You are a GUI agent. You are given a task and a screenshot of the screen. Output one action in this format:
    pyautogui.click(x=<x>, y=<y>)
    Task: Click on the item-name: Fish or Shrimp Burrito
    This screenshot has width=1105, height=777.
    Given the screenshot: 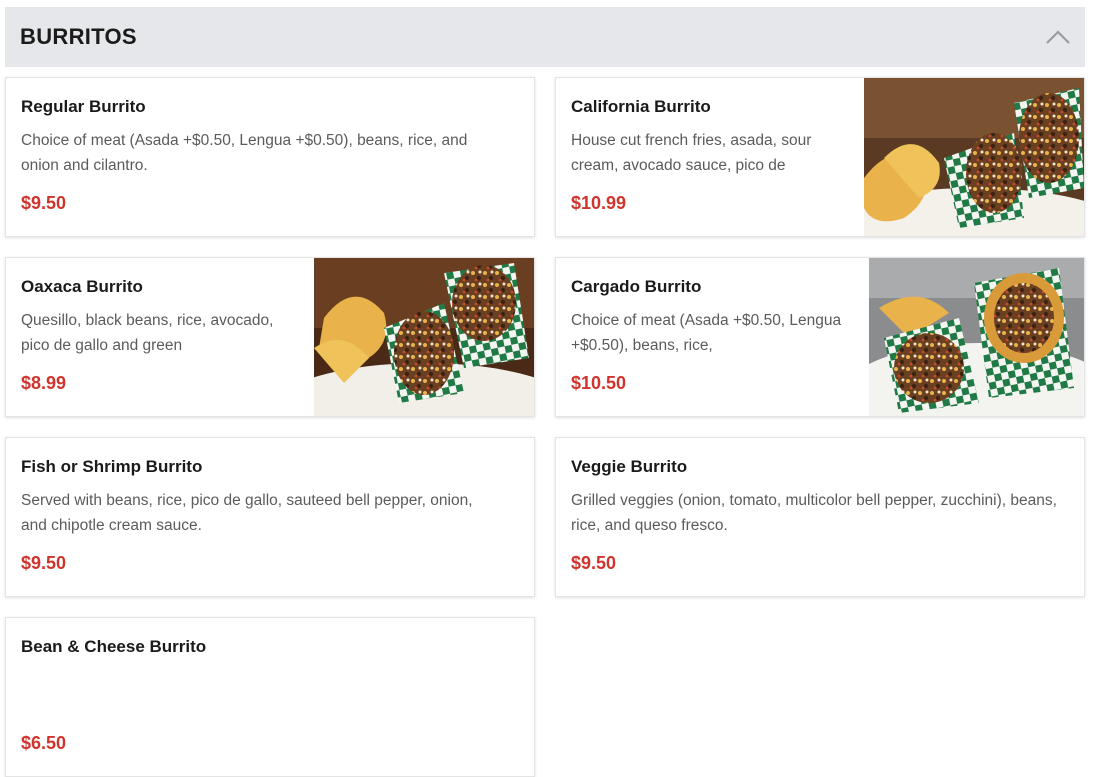 What is the action you would take?
    pyautogui.click(x=112, y=466)
    